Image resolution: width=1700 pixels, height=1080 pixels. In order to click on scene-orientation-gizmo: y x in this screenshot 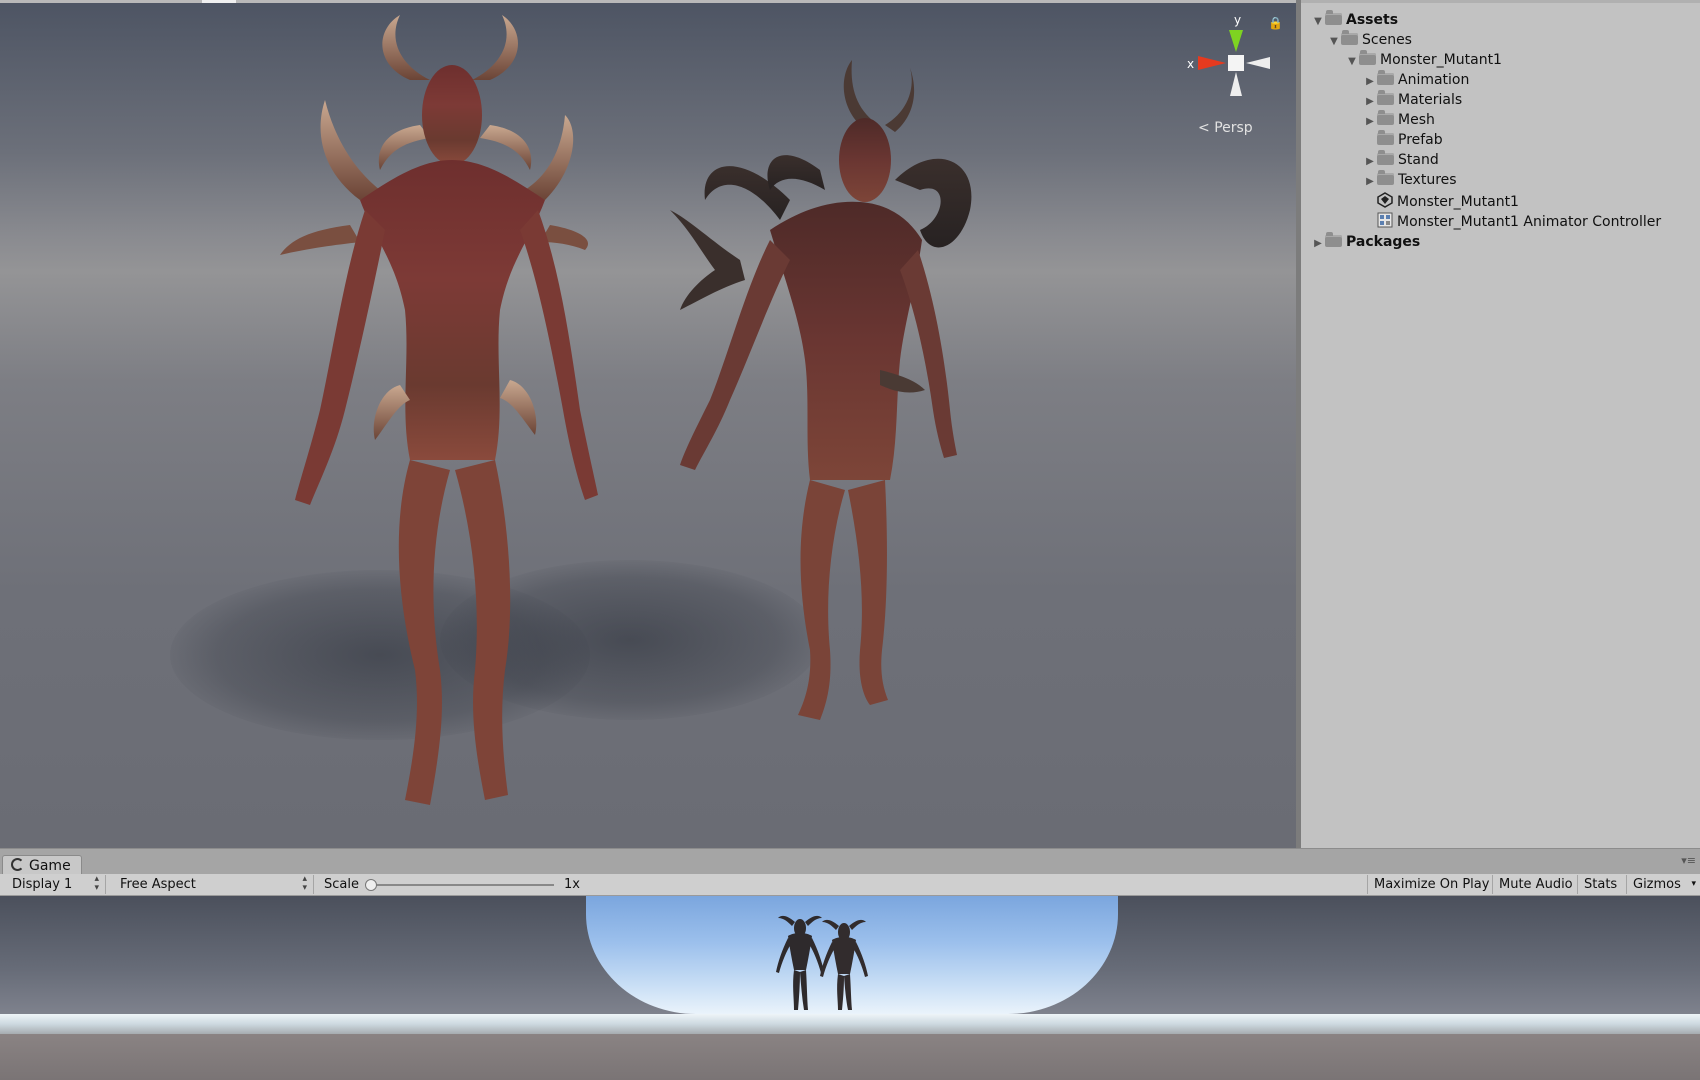, I will do `click(1225, 62)`.